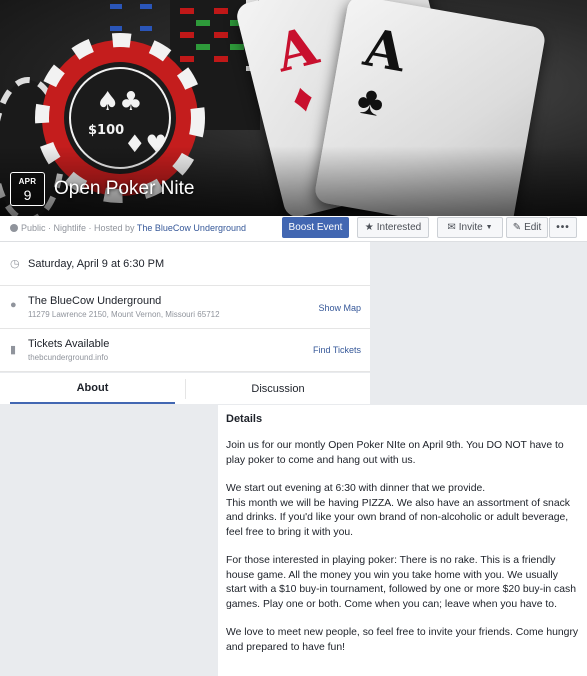 The height and width of the screenshot is (676, 587). Describe the element at coordinates (27, 195) in the screenshot. I see `date-day: 9` at that location.